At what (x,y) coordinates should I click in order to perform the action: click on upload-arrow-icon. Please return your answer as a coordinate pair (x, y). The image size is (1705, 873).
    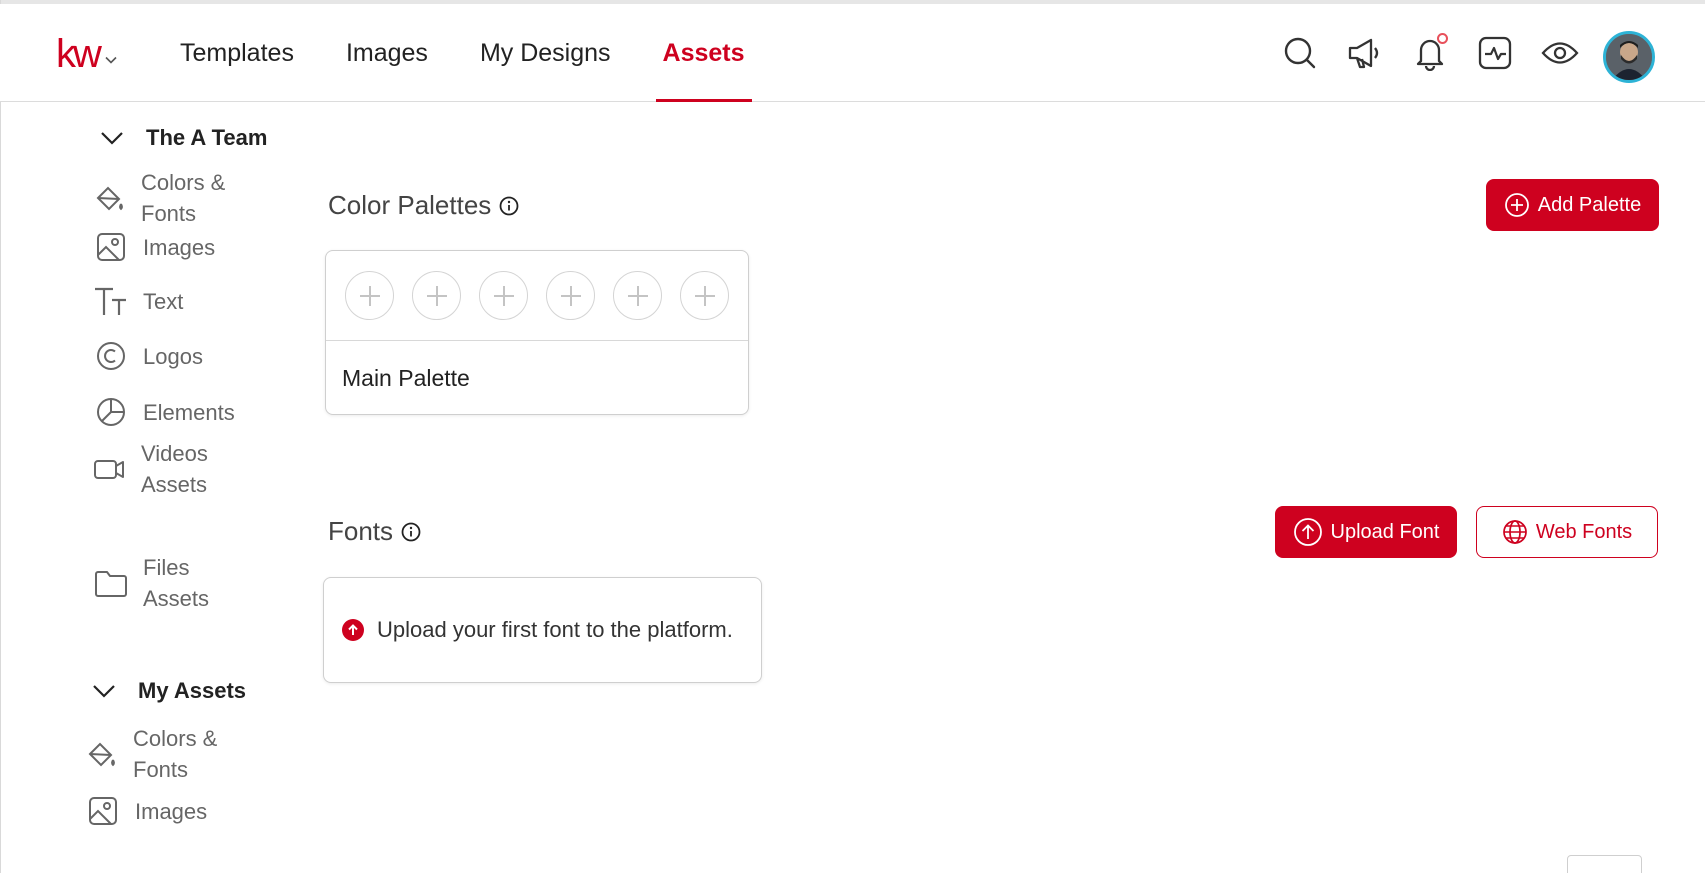
    Looking at the image, I should click on (353, 630).